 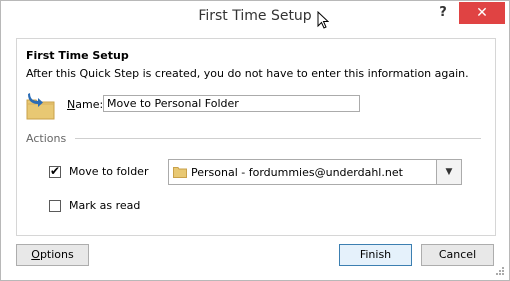 I want to click on move-folder-icon, so click(x=40, y=106).